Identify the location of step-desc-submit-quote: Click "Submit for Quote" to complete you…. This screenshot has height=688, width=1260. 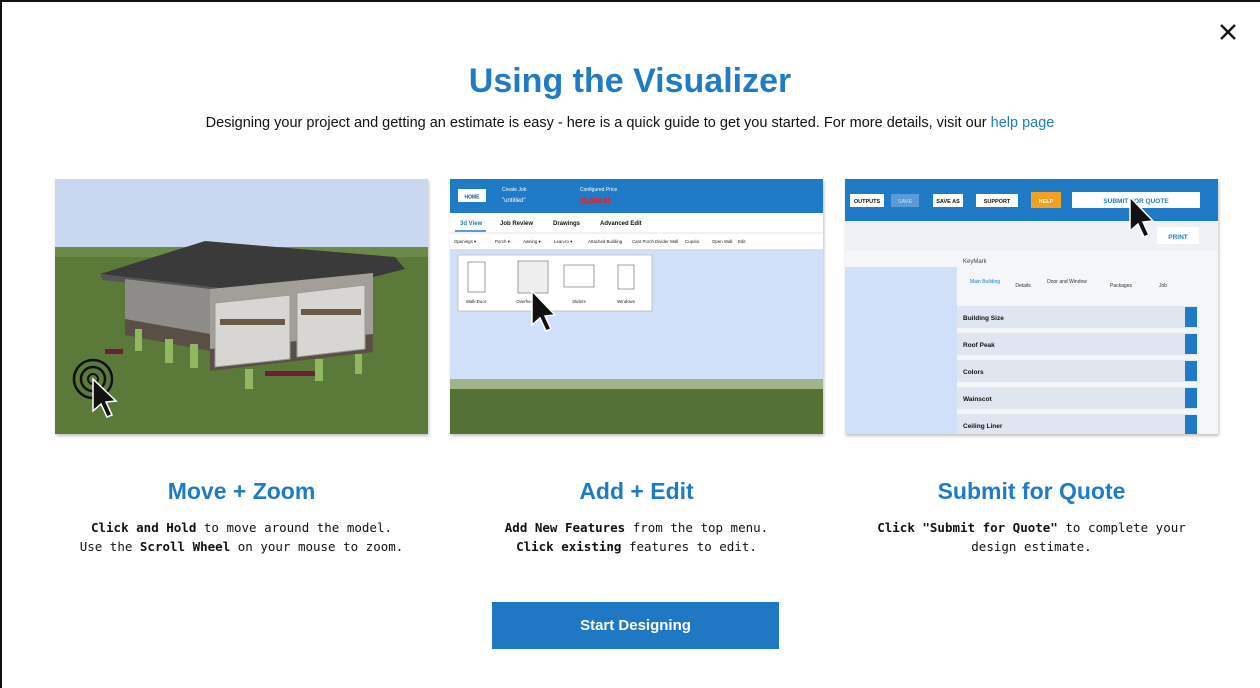
(1031, 537).